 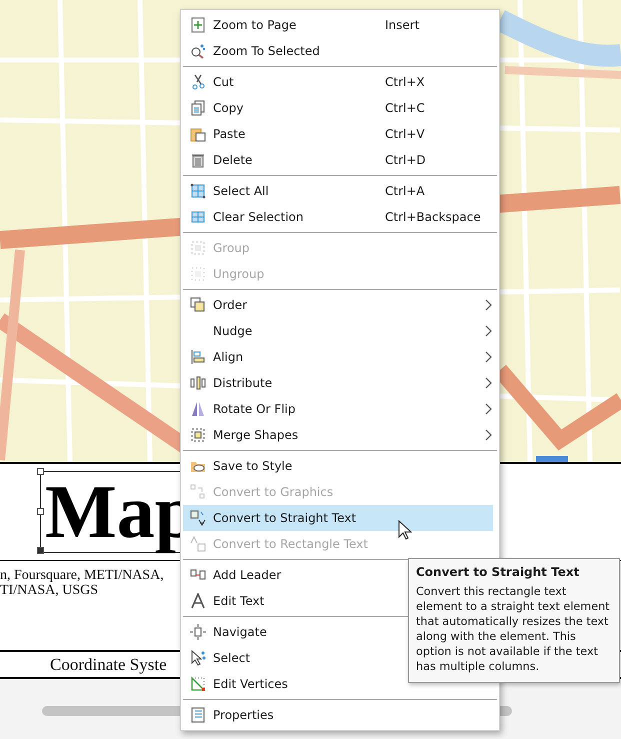 I want to click on copy-icon, so click(x=198, y=108).